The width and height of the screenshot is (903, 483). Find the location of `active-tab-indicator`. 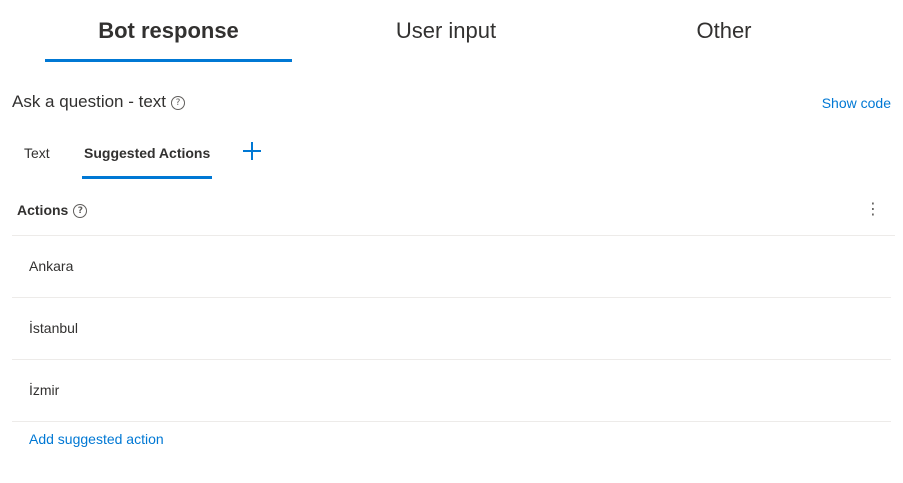

active-tab-indicator is located at coordinates (168, 60).